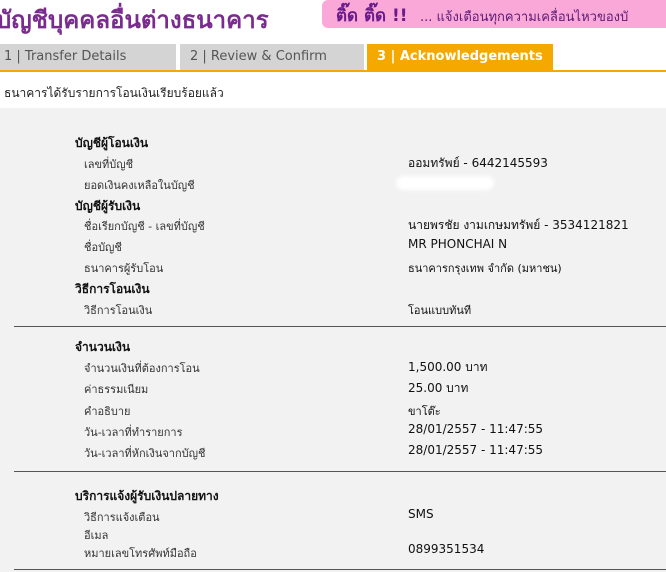  What do you see at coordinates (460, 57) in the screenshot?
I see `tab-acknowledgements: 3 | Acknowledgements` at bounding box center [460, 57].